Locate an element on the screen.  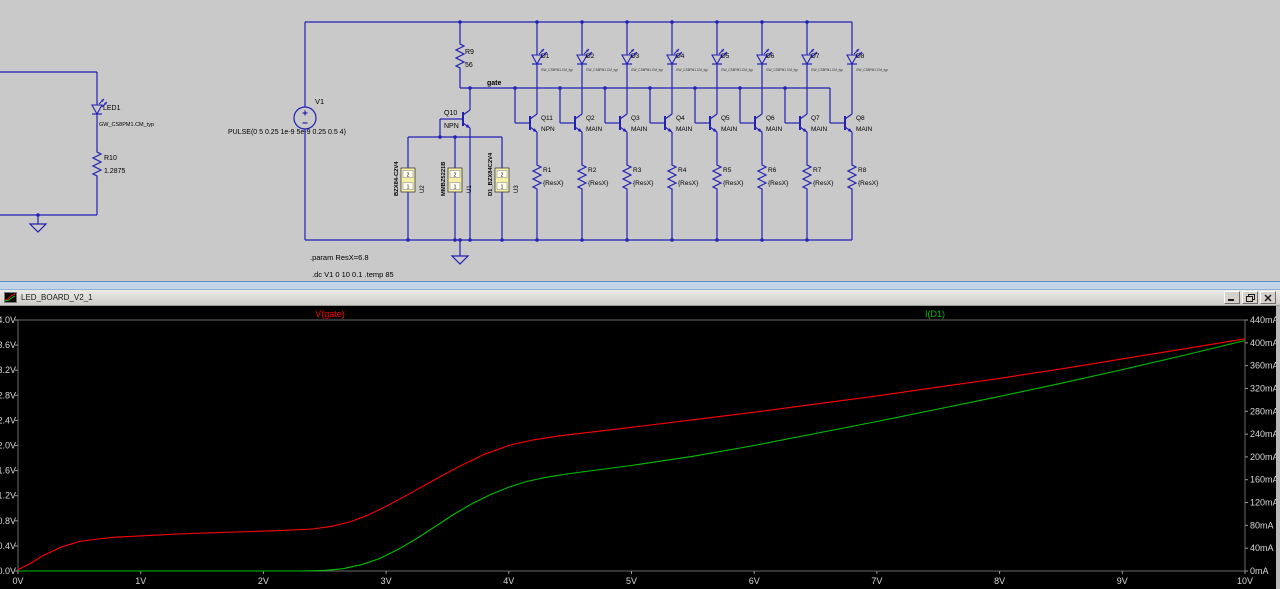
svg-text: 360mA is located at coordinates (1264, 366).